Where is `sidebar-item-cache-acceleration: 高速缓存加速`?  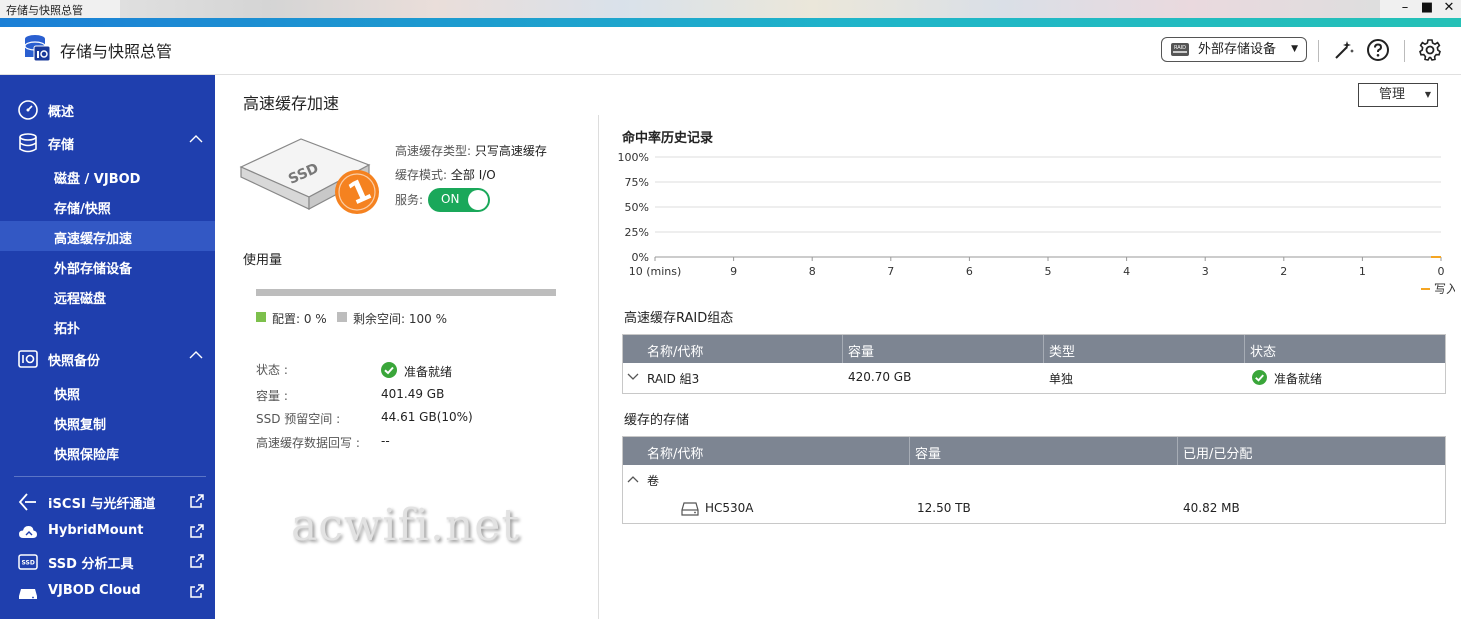
sidebar-item-cache-acceleration: 高速缓存加速 is located at coordinates (107, 236).